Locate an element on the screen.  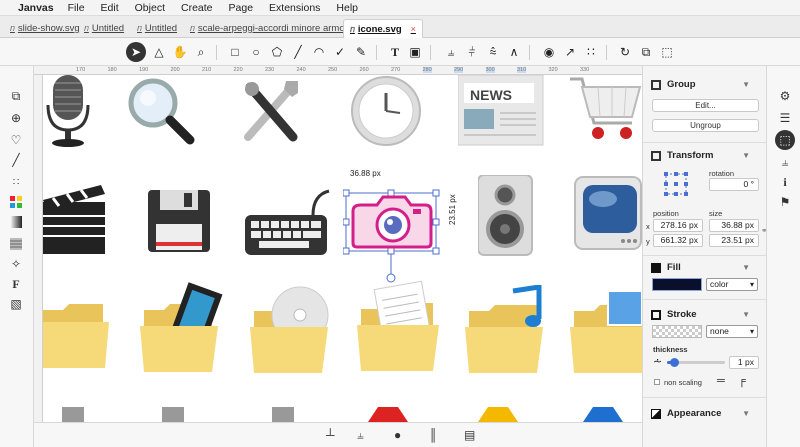
folder-disc-icon is located at coordinates (293, 330).